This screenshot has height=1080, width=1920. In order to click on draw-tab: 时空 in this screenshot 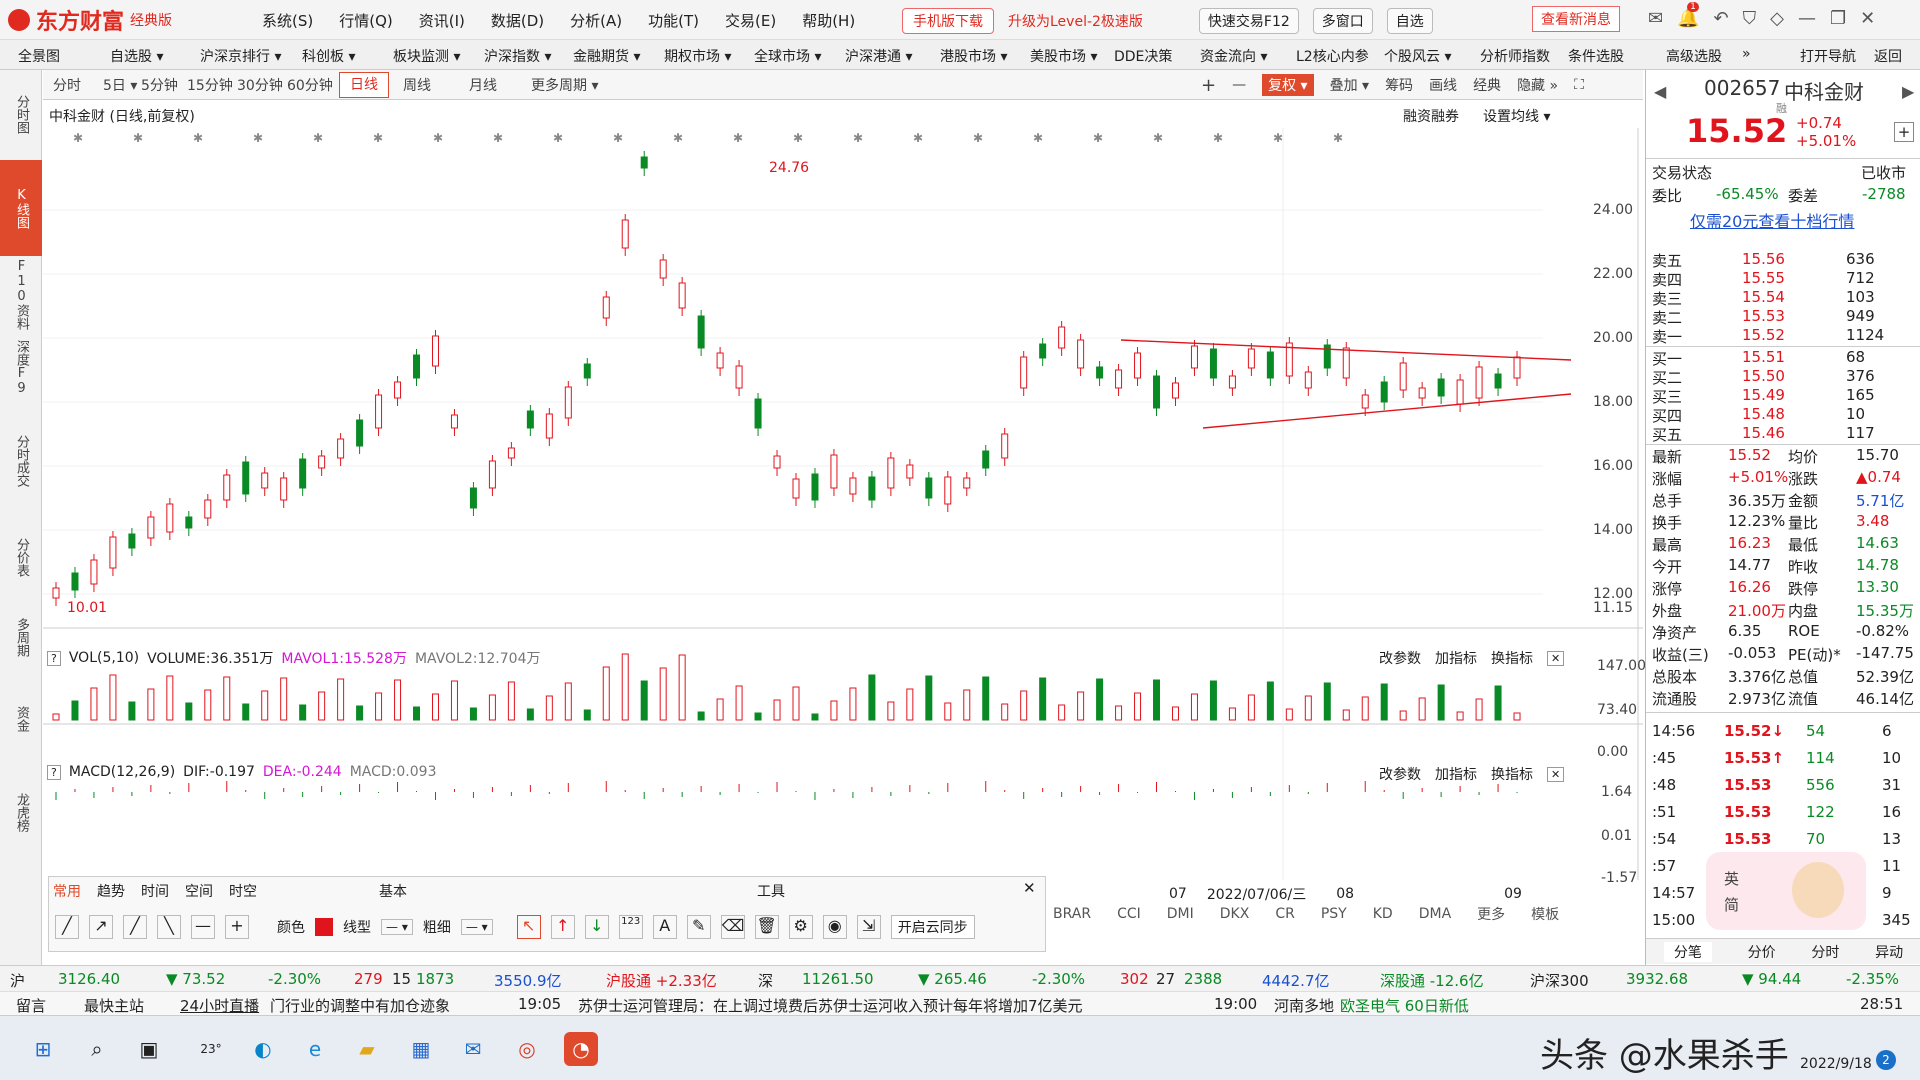, I will do `click(243, 891)`.